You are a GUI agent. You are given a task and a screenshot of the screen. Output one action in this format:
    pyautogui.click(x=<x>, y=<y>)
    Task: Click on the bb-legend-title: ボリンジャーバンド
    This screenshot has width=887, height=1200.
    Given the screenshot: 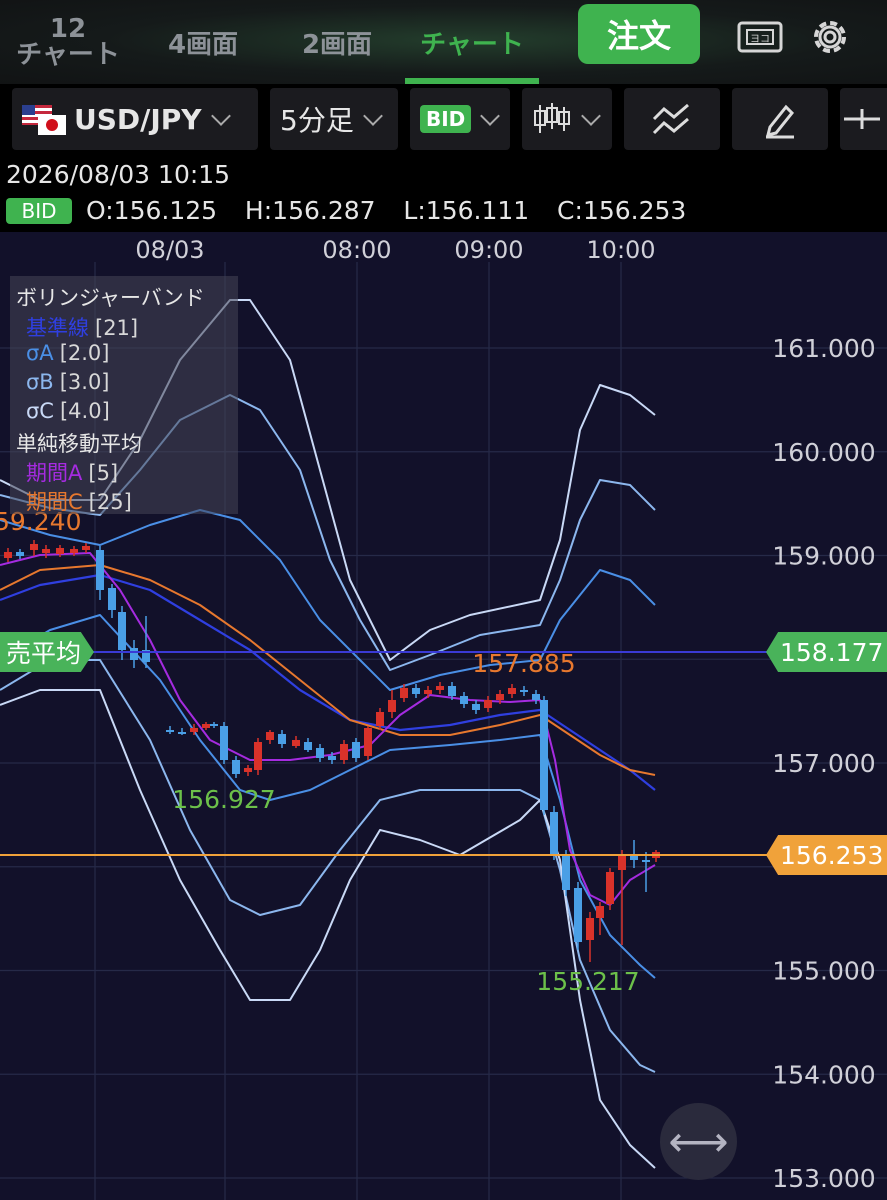 What is the action you would take?
    pyautogui.click(x=110, y=298)
    